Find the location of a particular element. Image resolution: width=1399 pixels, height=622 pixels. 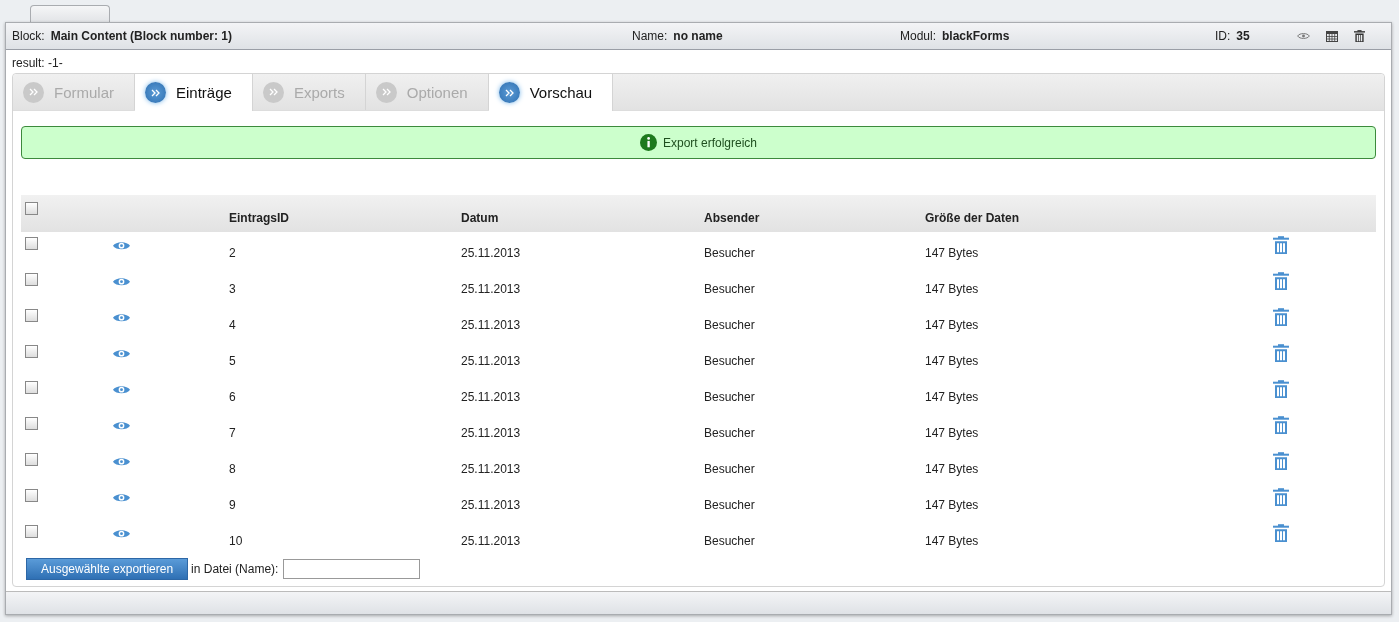

column-header: Datum is located at coordinates (578, 213).